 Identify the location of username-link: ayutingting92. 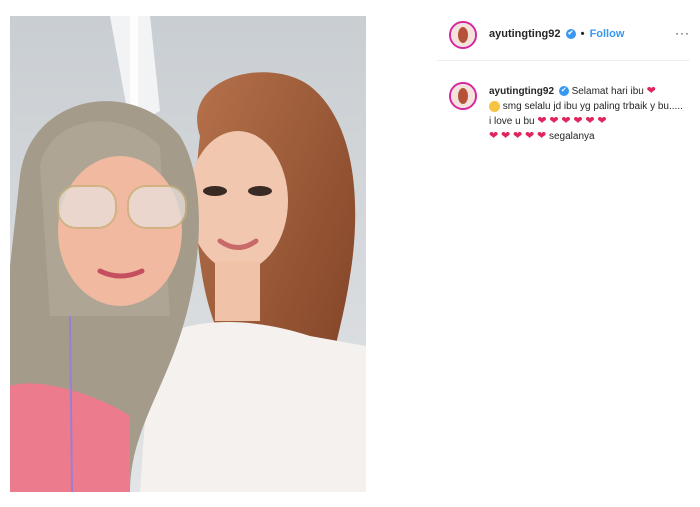
(525, 34).